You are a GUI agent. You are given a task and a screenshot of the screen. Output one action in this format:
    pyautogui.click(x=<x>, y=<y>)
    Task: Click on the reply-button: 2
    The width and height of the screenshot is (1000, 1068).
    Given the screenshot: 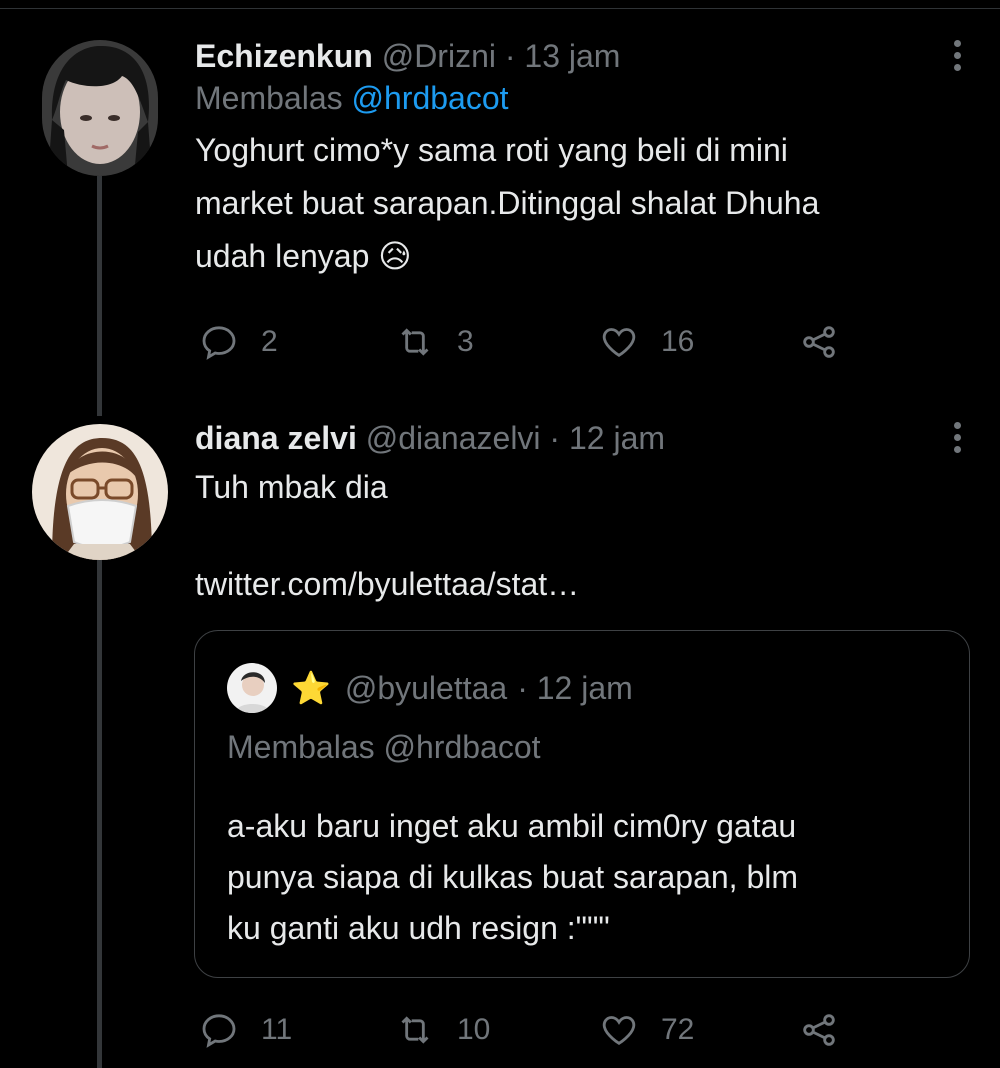 What is the action you would take?
    pyautogui.click(x=238, y=342)
    